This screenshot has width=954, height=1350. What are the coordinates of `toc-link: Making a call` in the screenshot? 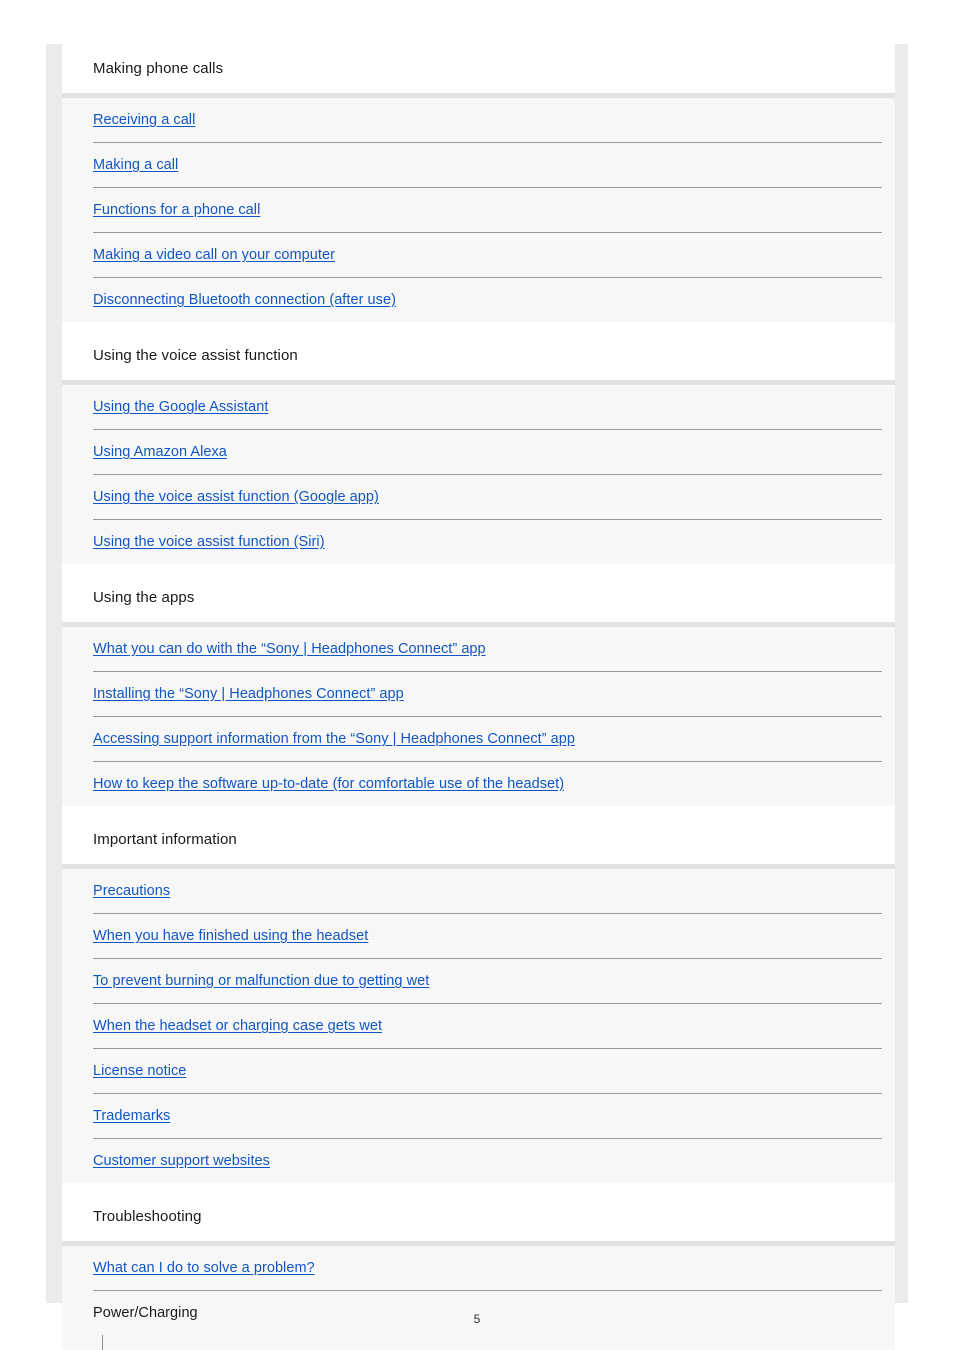 It's located at (135, 165).